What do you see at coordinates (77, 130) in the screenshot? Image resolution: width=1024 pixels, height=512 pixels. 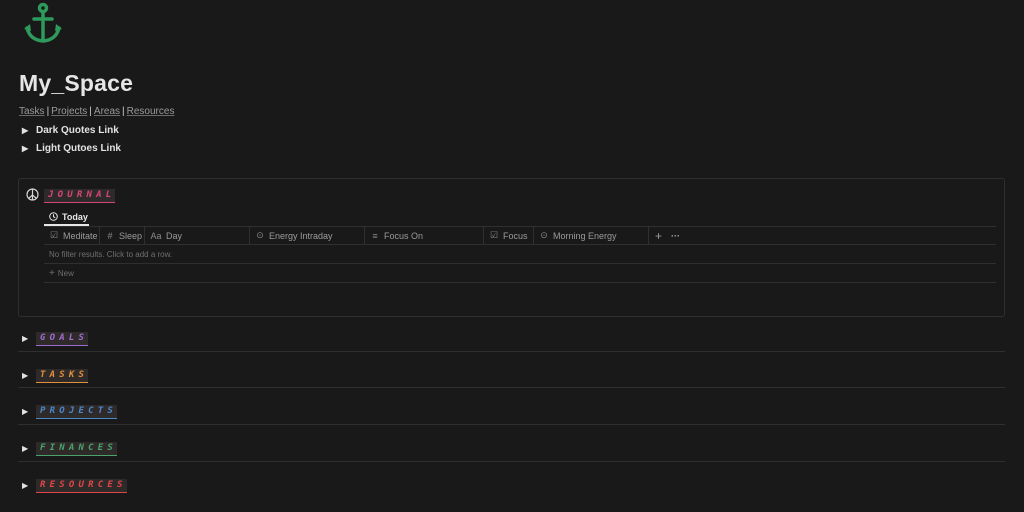 I see `toggle-label: Dark Quotes Link` at bounding box center [77, 130].